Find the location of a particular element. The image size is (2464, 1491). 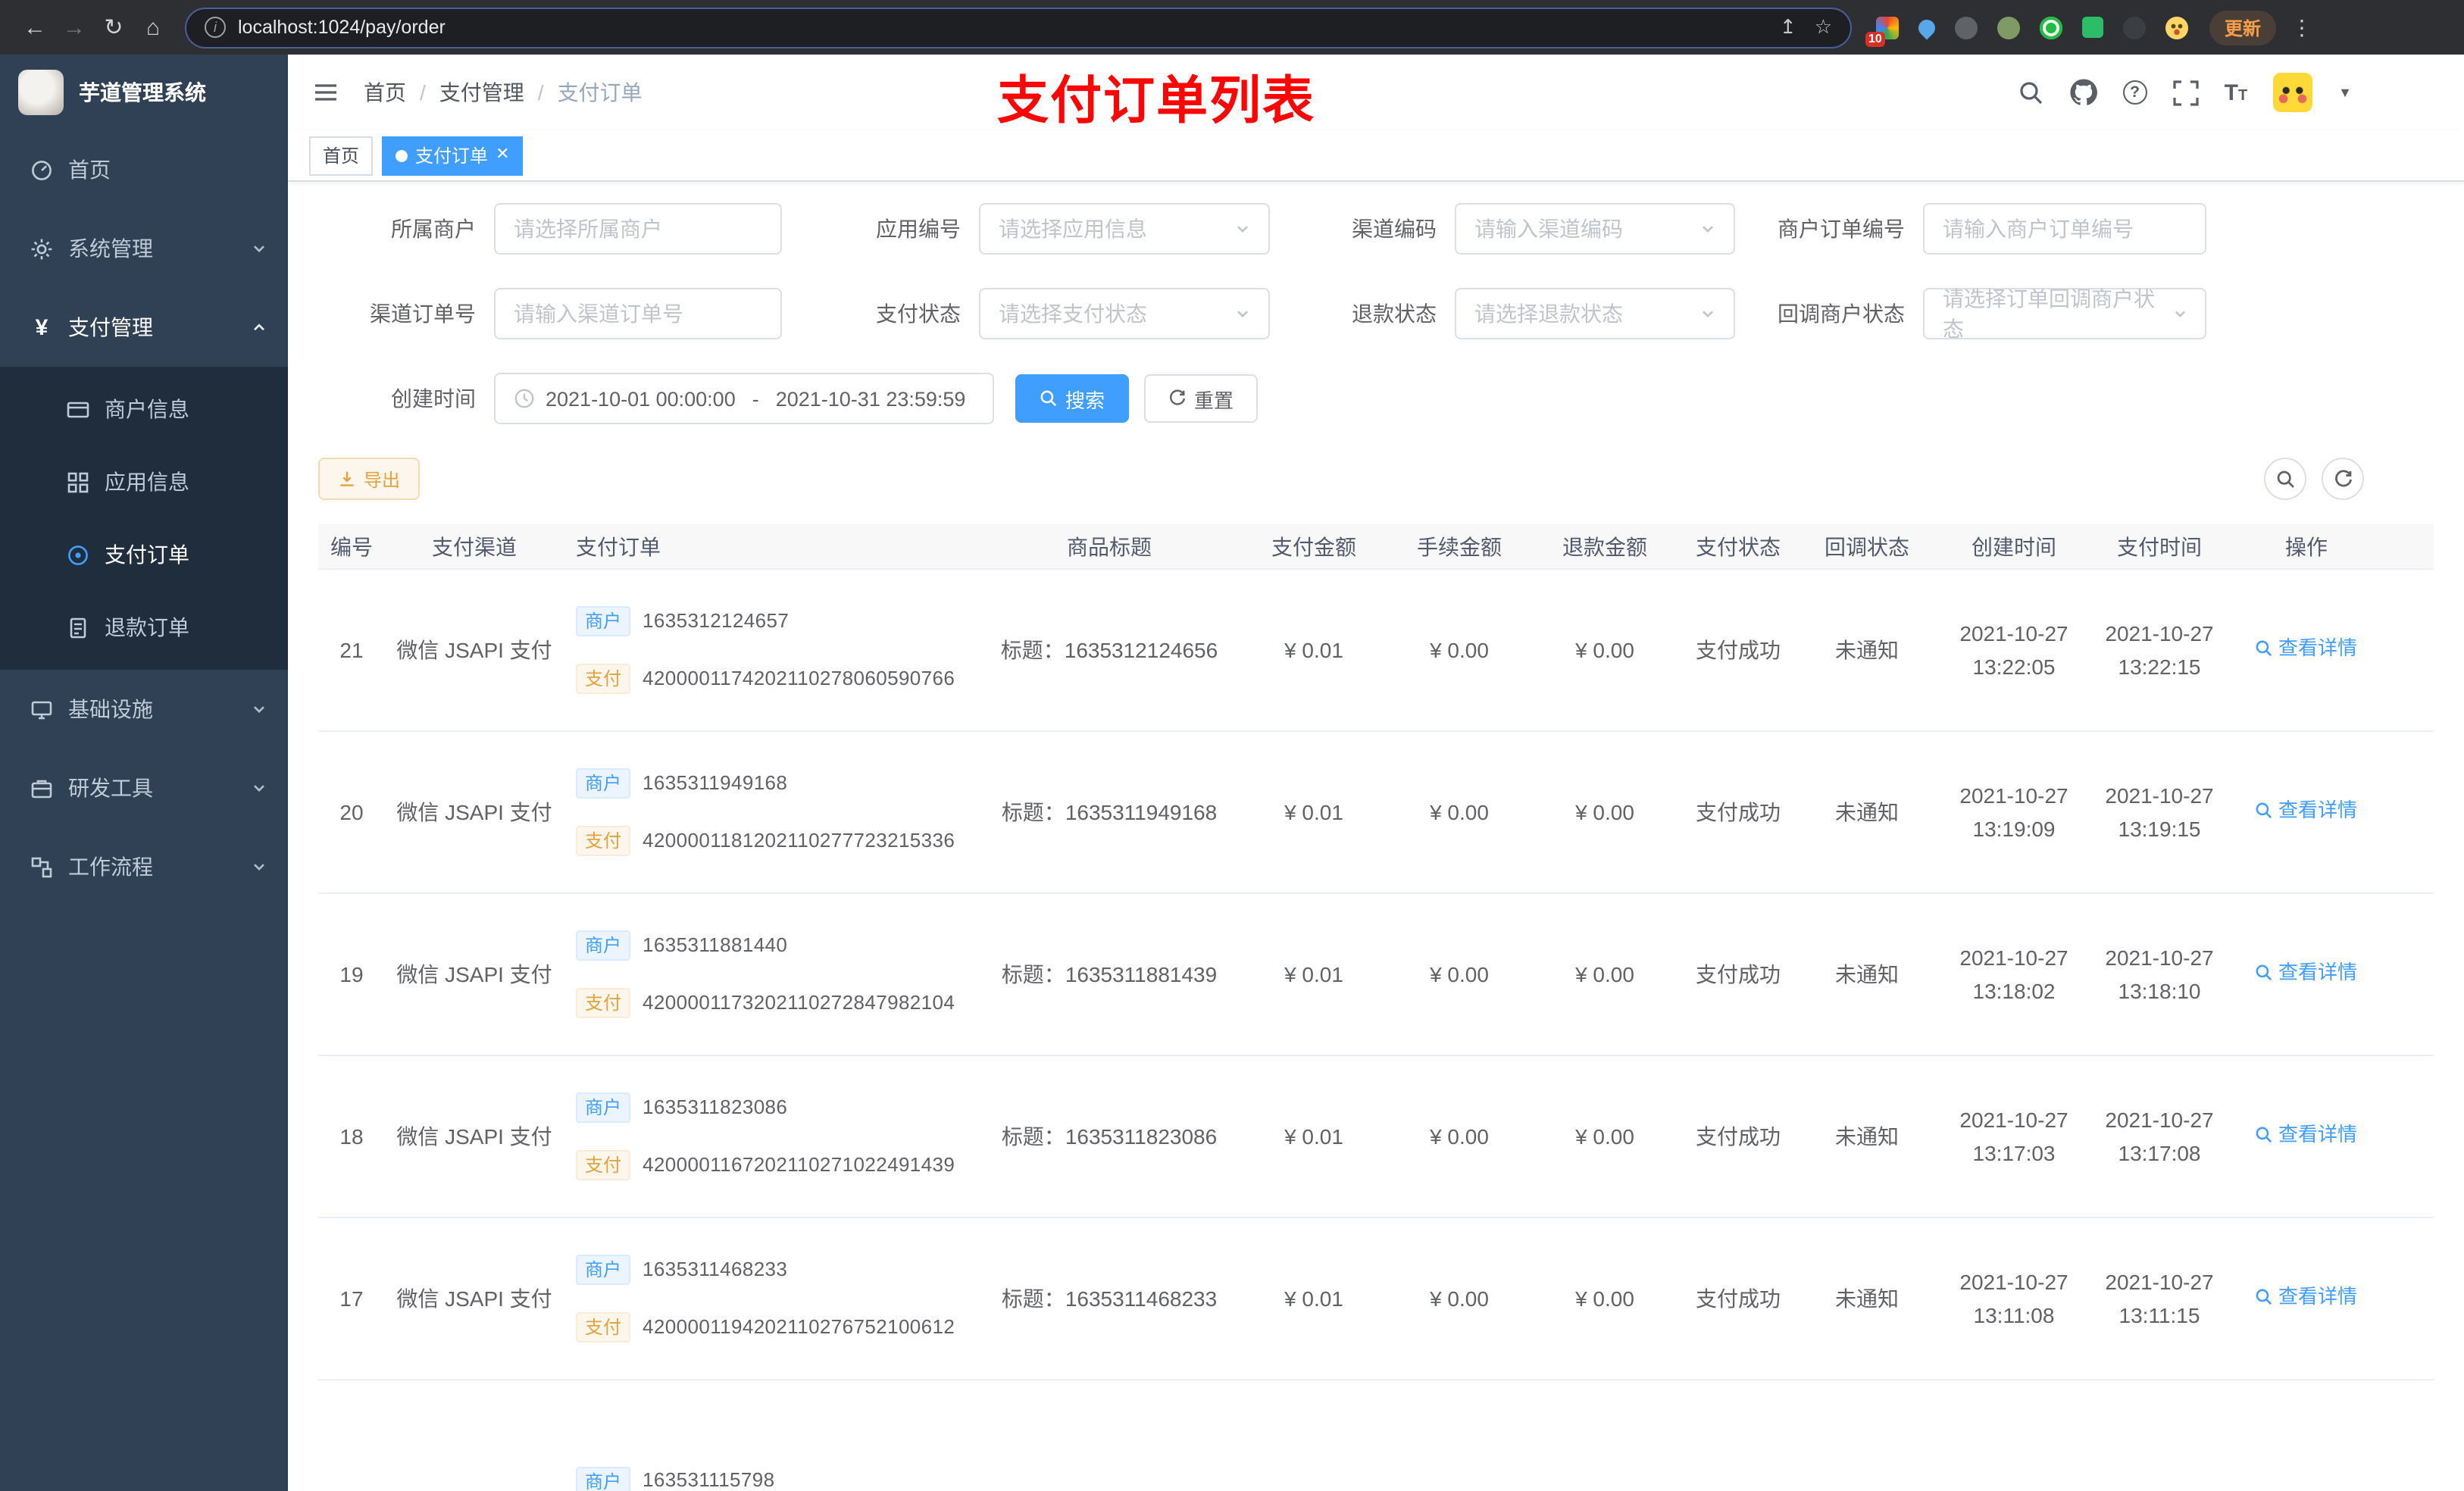

browser-menu-icon: ⋮ is located at coordinates (2301, 27).